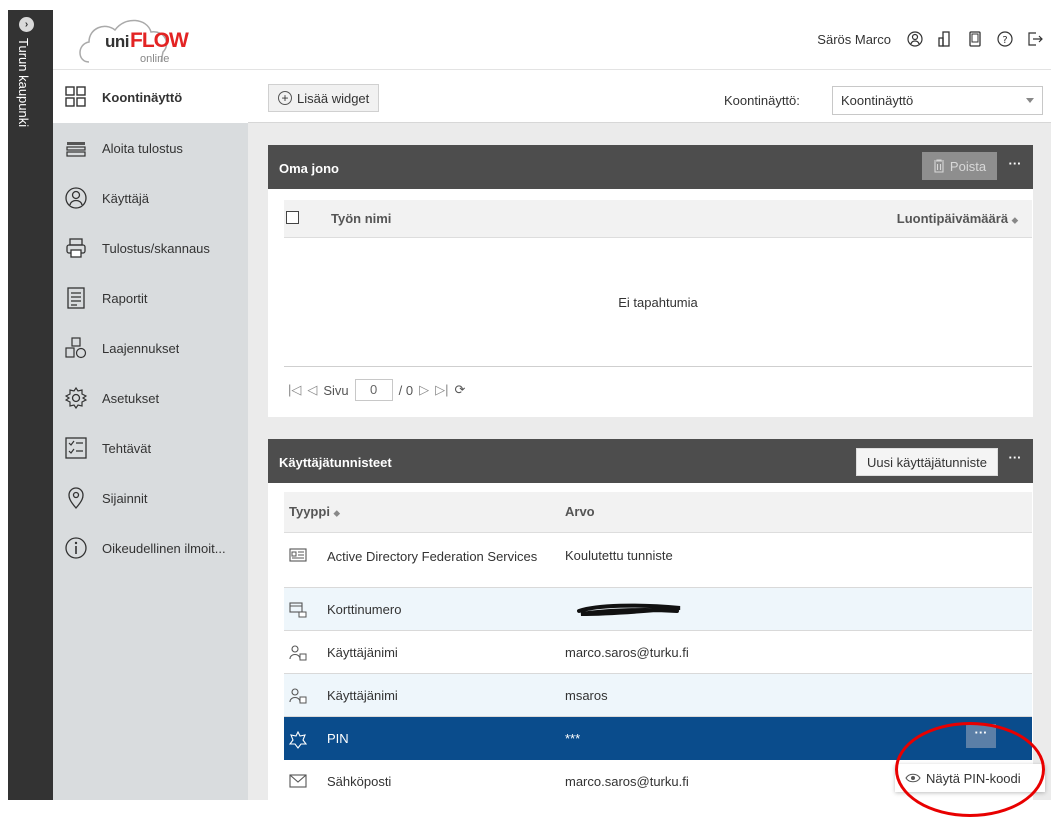 The image size is (1051, 818). What do you see at coordinates (285, 98) in the screenshot?
I see `plus-icon: +` at bounding box center [285, 98].